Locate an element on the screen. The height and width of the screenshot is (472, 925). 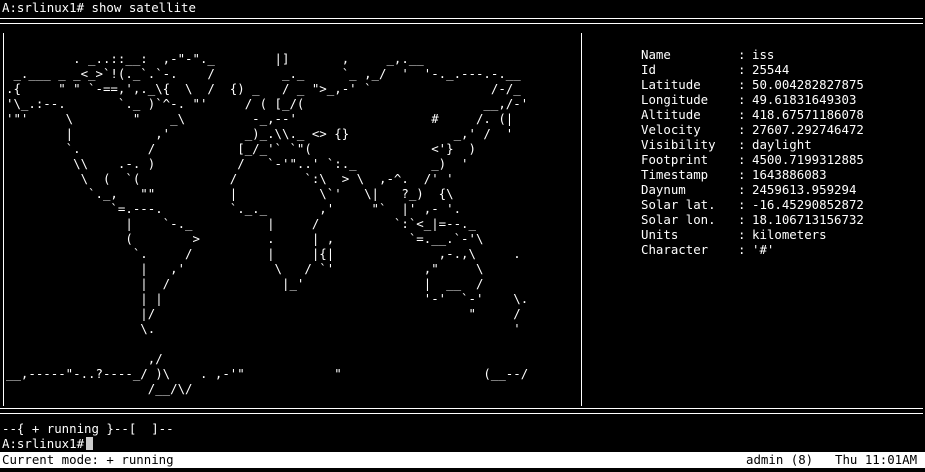
info-value: kilometers is located at coordinates (789, 234).